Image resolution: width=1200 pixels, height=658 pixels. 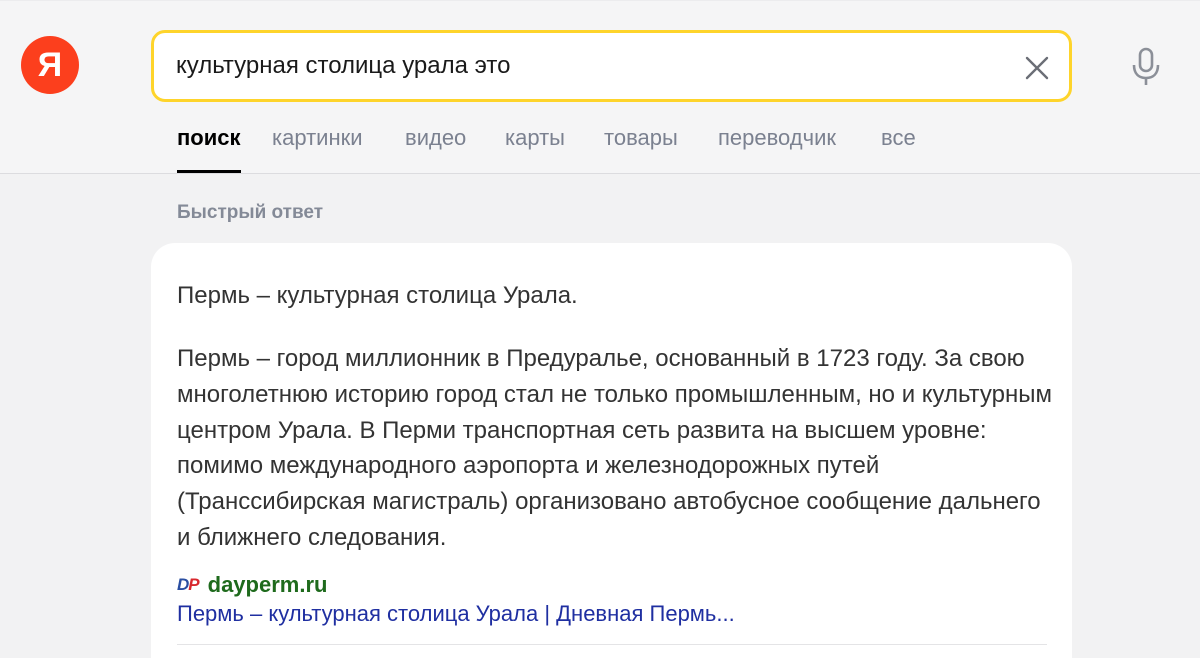 I want to click on voice-search-button, so click(x=1146, y=67).